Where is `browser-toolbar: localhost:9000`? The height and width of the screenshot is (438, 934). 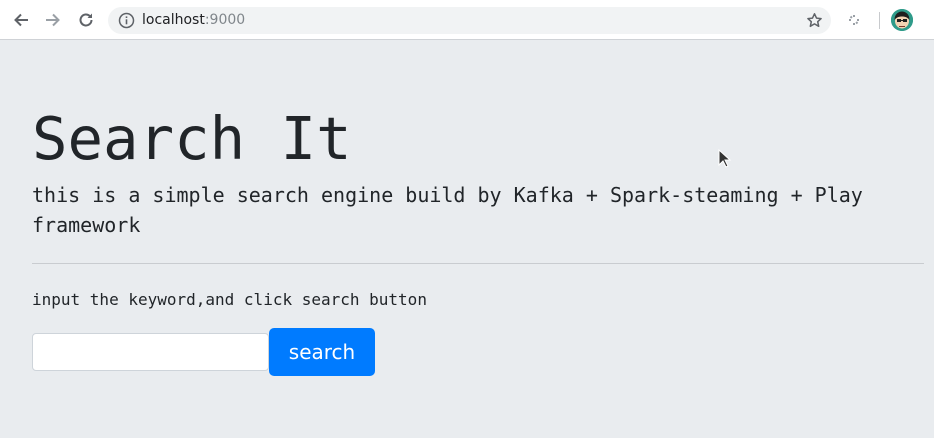 browser-toolbar: localhost:9000 is located at coordinates (467, 20).